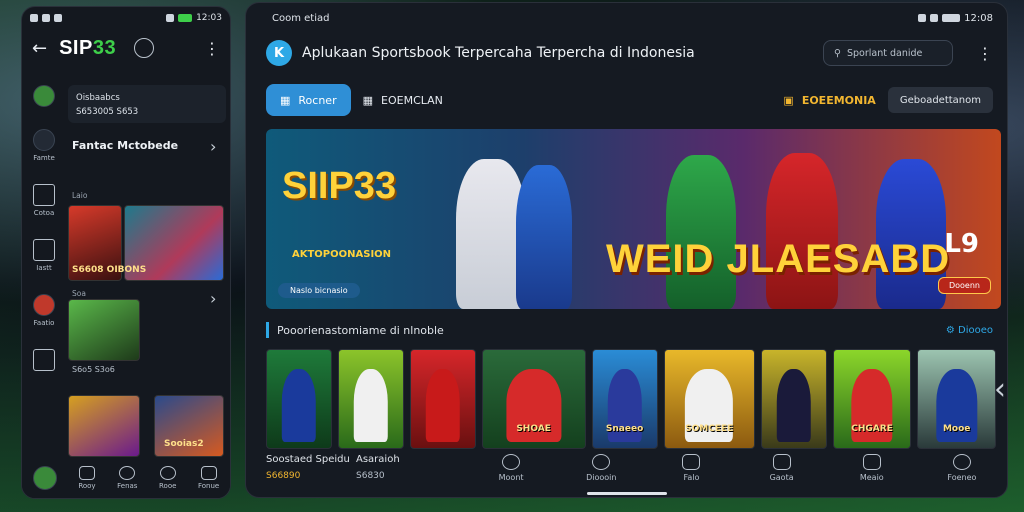 This screenshot has height=512, width=1024. I want to click on phone-status-bar: 12:03, so click(126, 18).